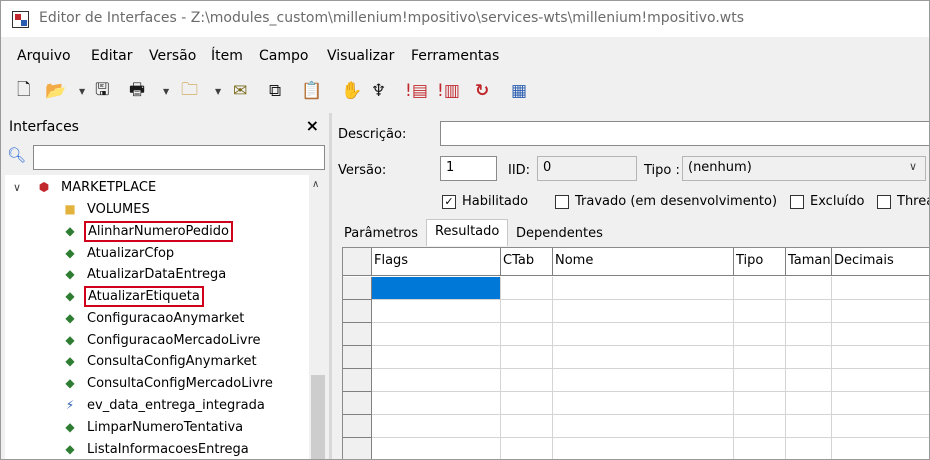  I want to click on tree-node-atualizar-etiqueta: ◆ AtualizarEtiqueta, so click(132, 296).